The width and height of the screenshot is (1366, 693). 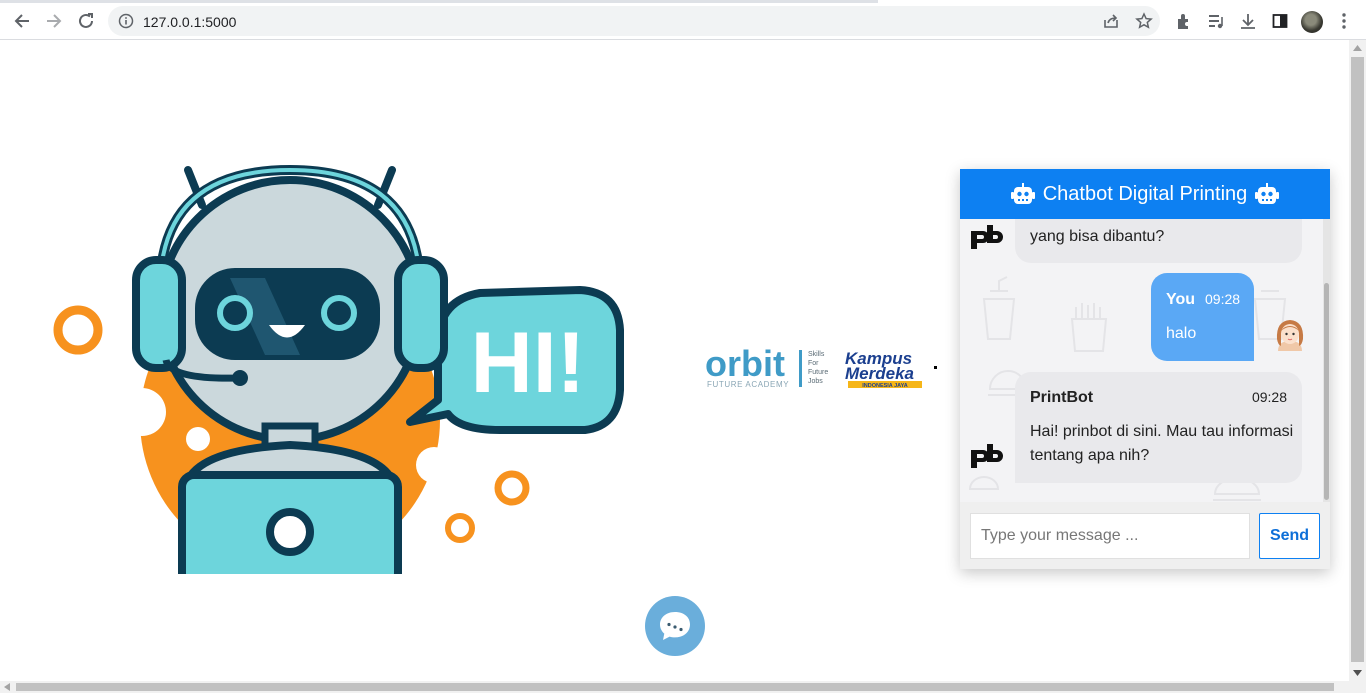 What do you see at coordinates (1280, 21) in the screenshot?
I see `side-panel-icon` at bounding box center [1280, 21].